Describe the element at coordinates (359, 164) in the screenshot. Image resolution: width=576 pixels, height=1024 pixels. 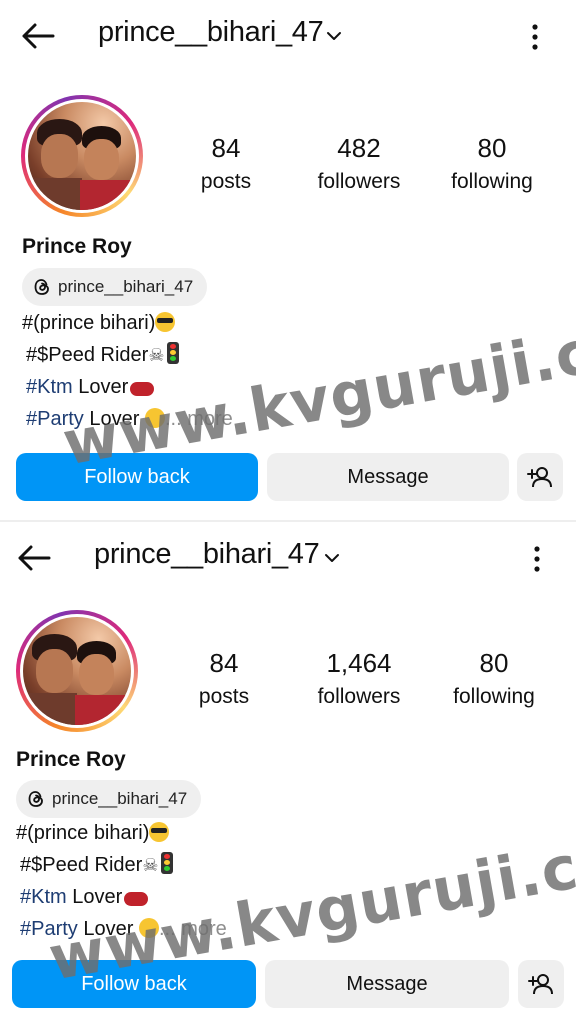
I see `followers-stat: 482 followers` at that location.